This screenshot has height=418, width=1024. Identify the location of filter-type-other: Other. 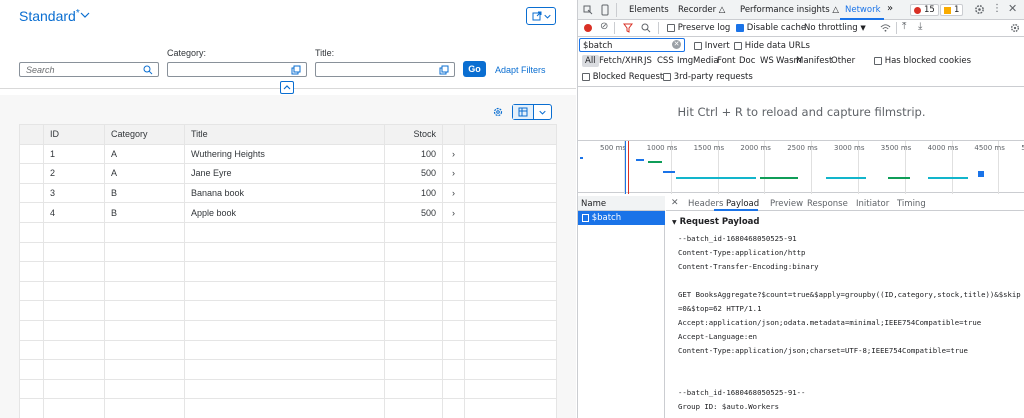
(843, 61).